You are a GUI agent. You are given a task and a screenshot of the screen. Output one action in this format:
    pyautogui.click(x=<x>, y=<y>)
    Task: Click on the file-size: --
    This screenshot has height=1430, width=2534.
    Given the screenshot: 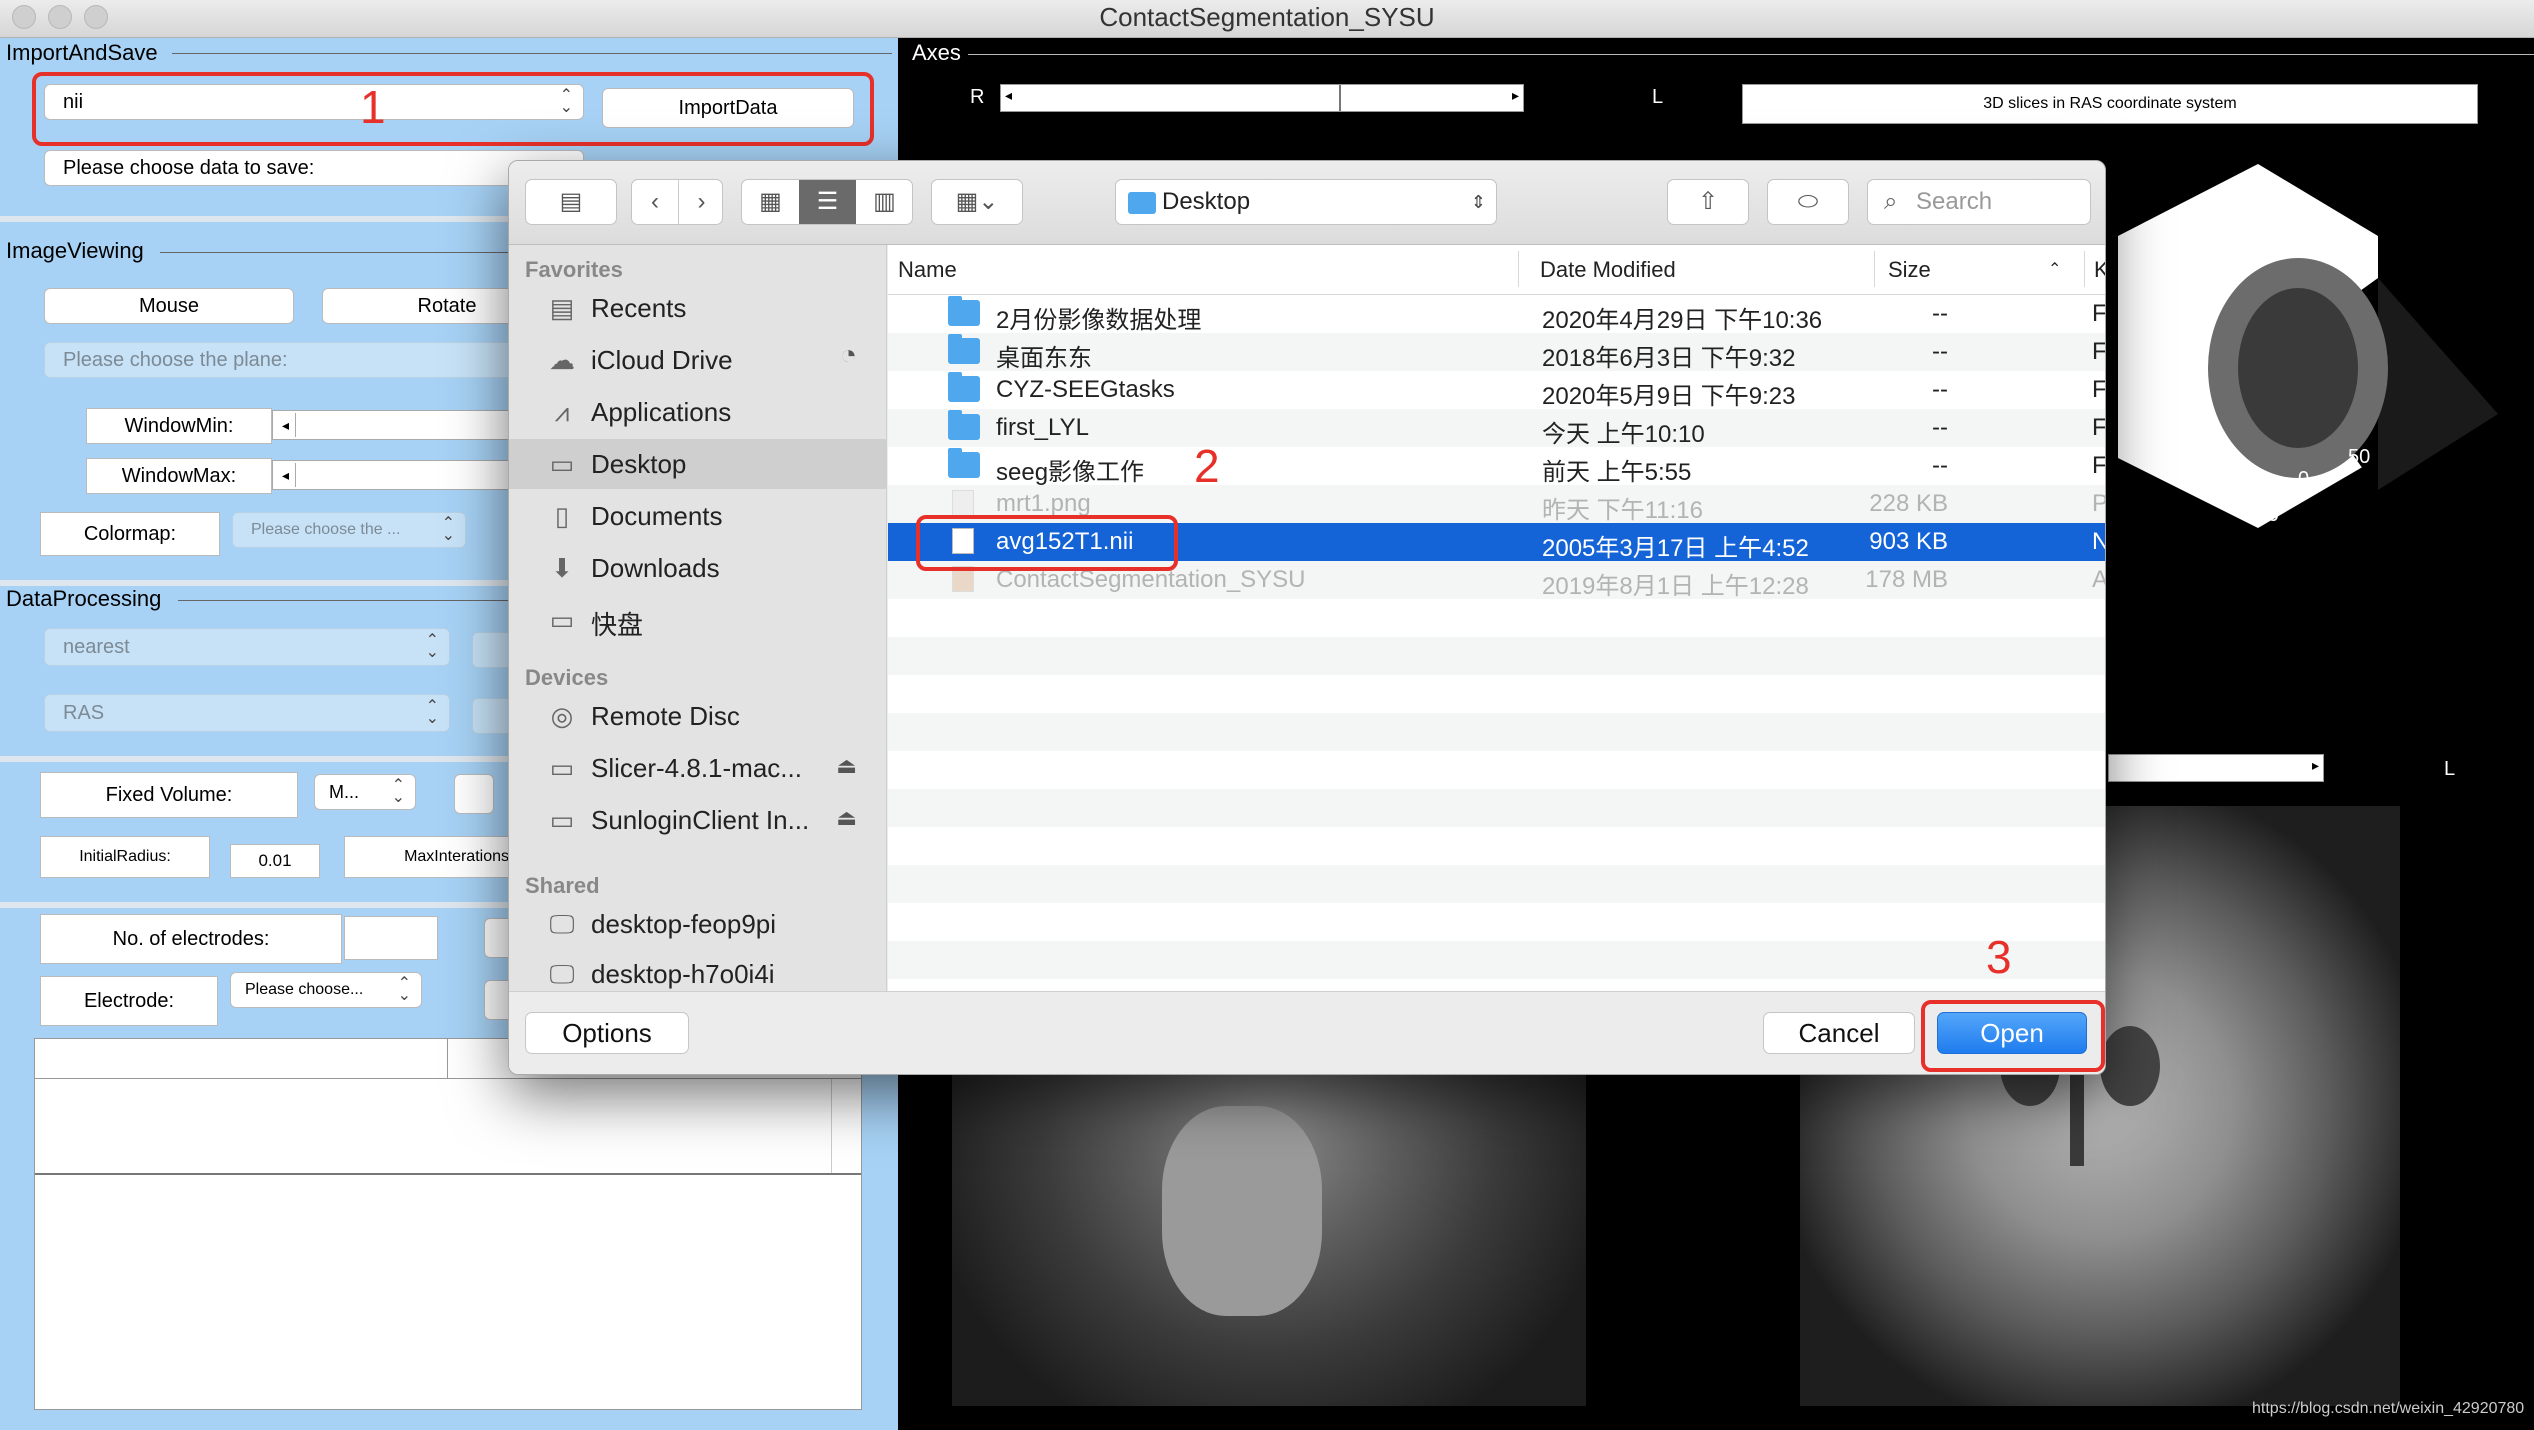 What is the action you would take?
    pyautogui.click(x=1940, y=427)
    